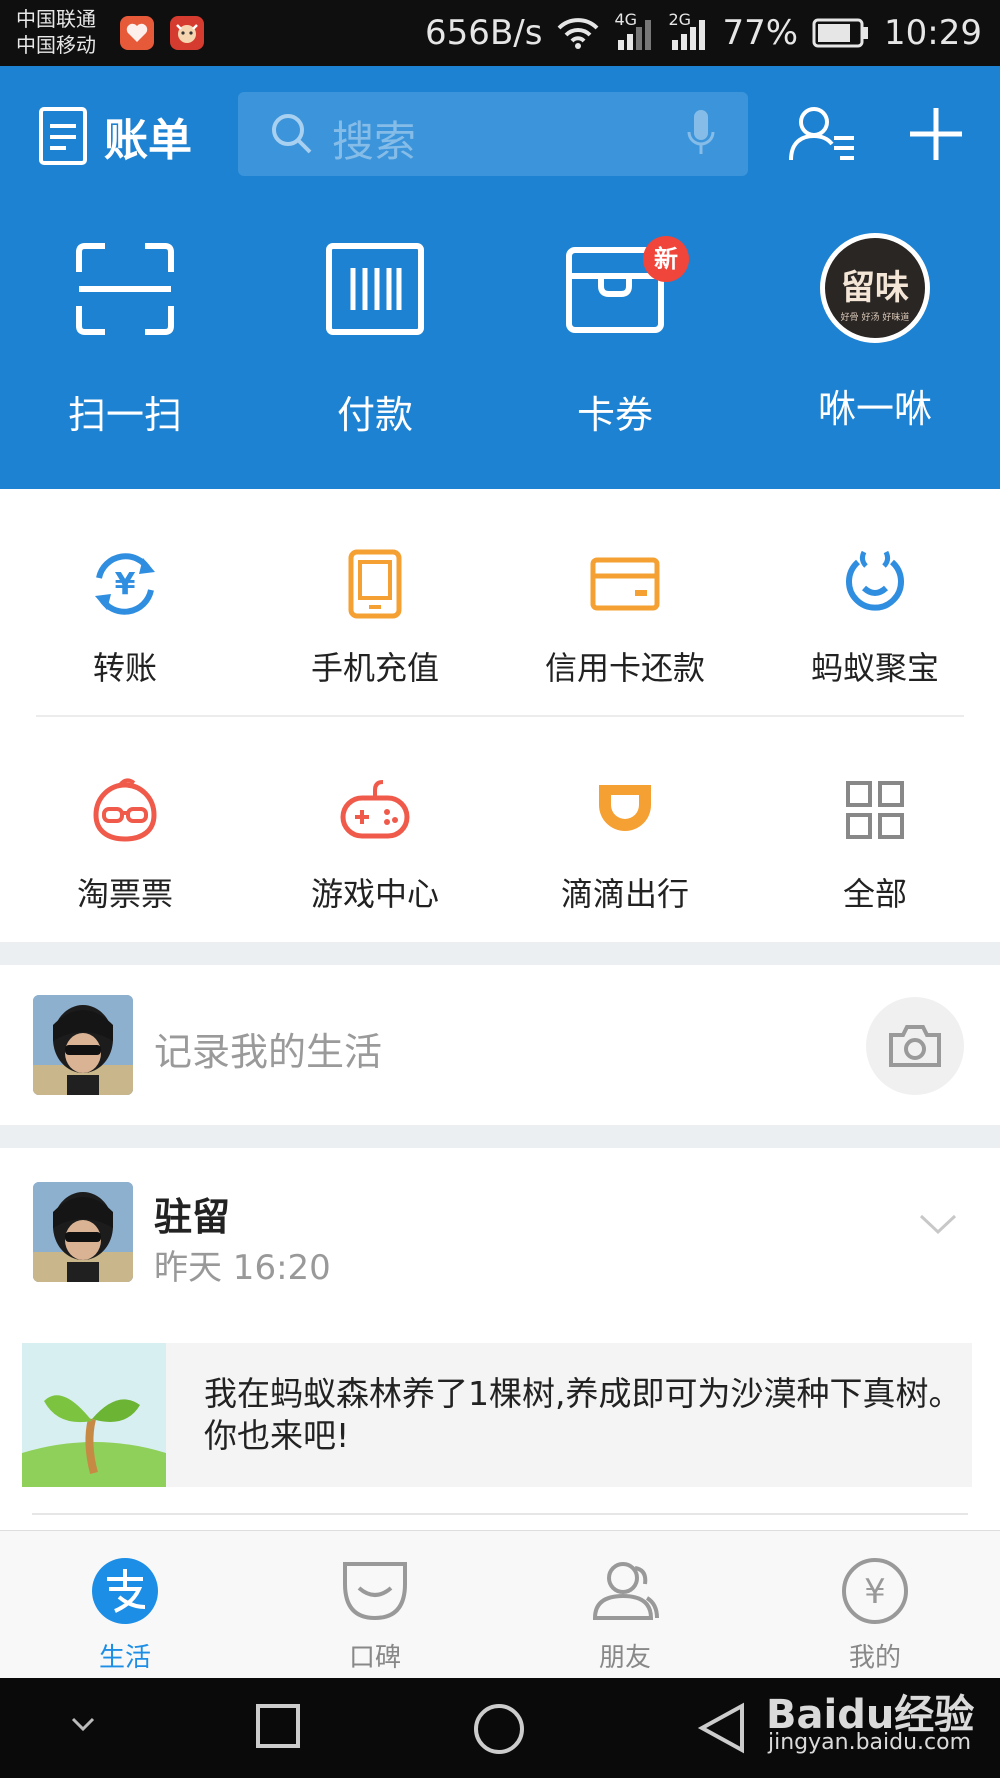 This screenshot has height=1778, width=1000. I want to click on new-badge: 新, so click(666, 259).